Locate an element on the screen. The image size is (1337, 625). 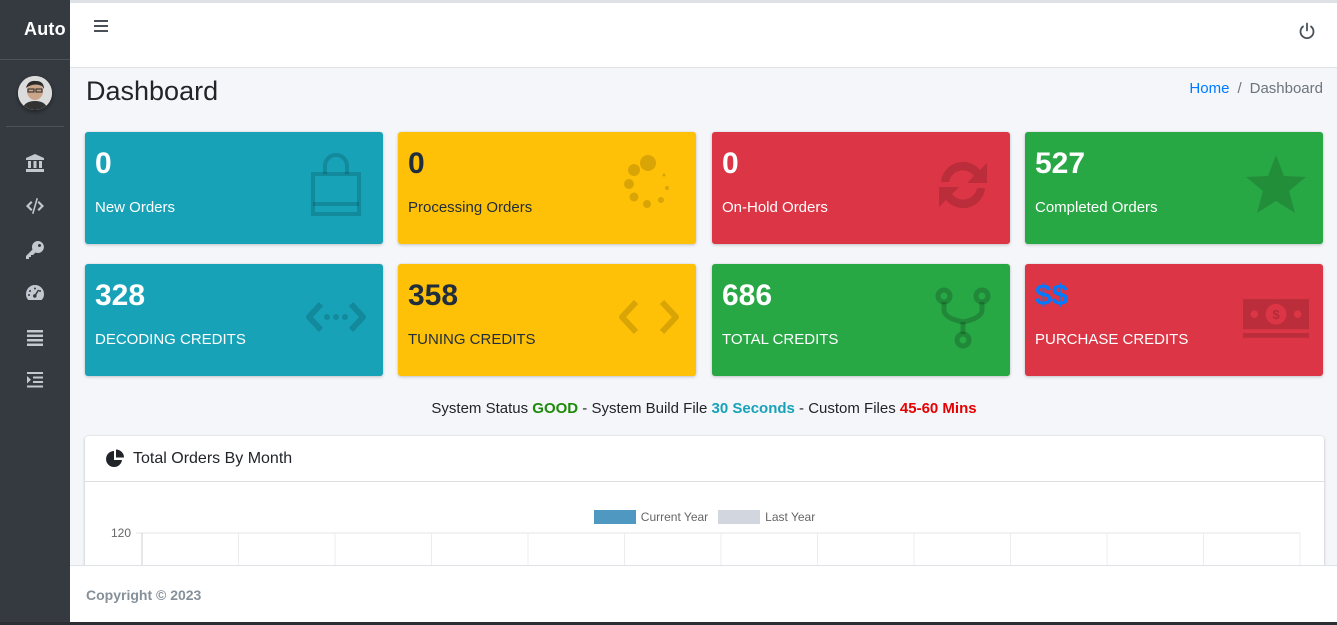
breadcrumb: Home / Dashboard is located at coordinates (1256, 88).